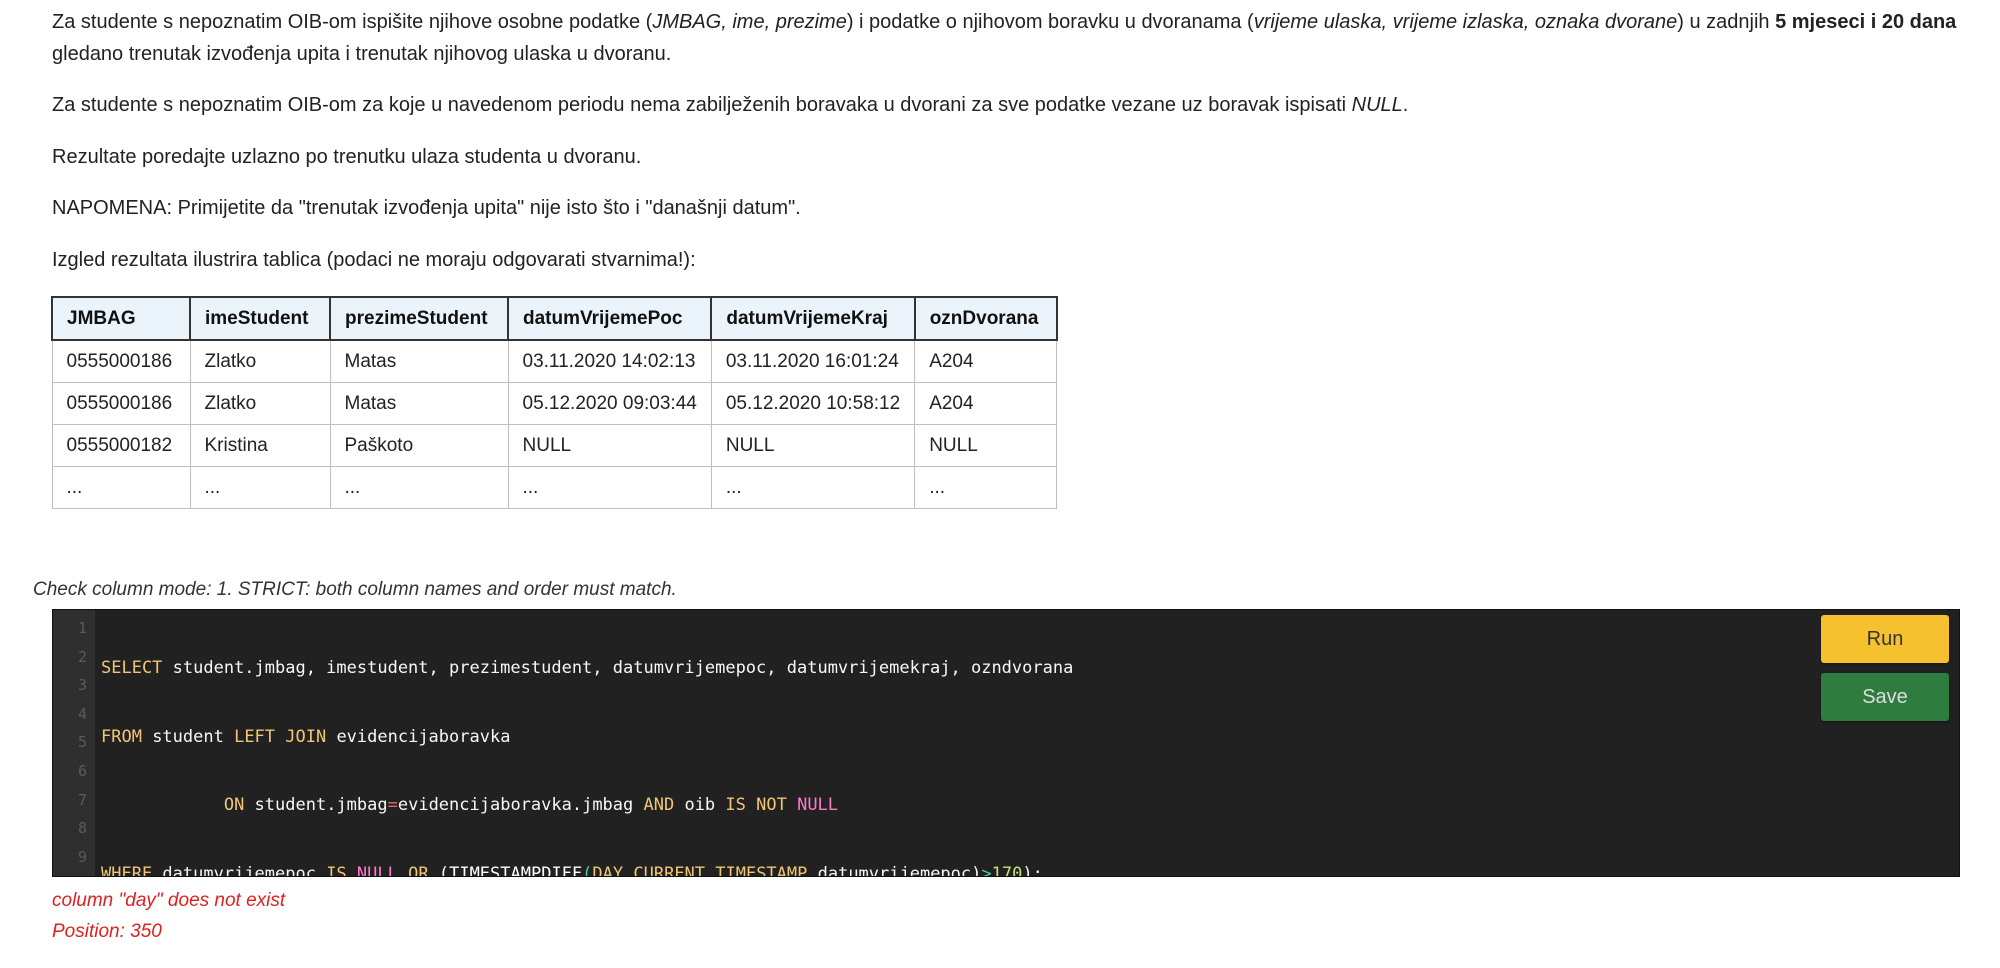 The image size is (2000, 968). What do you see at coordinates (419, 445) in the screenshot?
I see `table-cell: Paškoto` at bounding box center [419, 445].